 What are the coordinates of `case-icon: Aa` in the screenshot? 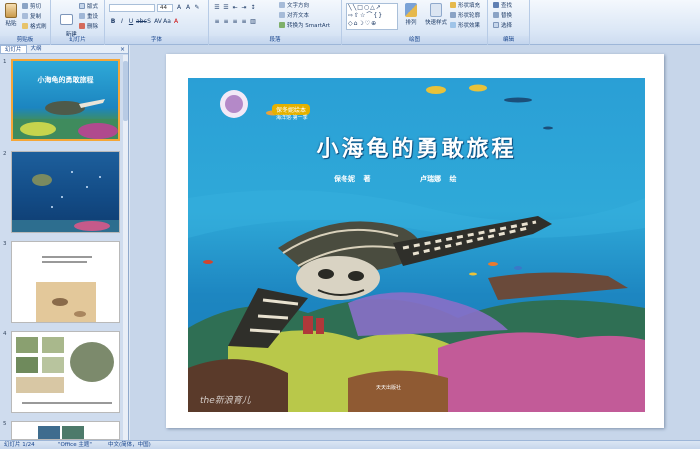 It's located at (167, 22).